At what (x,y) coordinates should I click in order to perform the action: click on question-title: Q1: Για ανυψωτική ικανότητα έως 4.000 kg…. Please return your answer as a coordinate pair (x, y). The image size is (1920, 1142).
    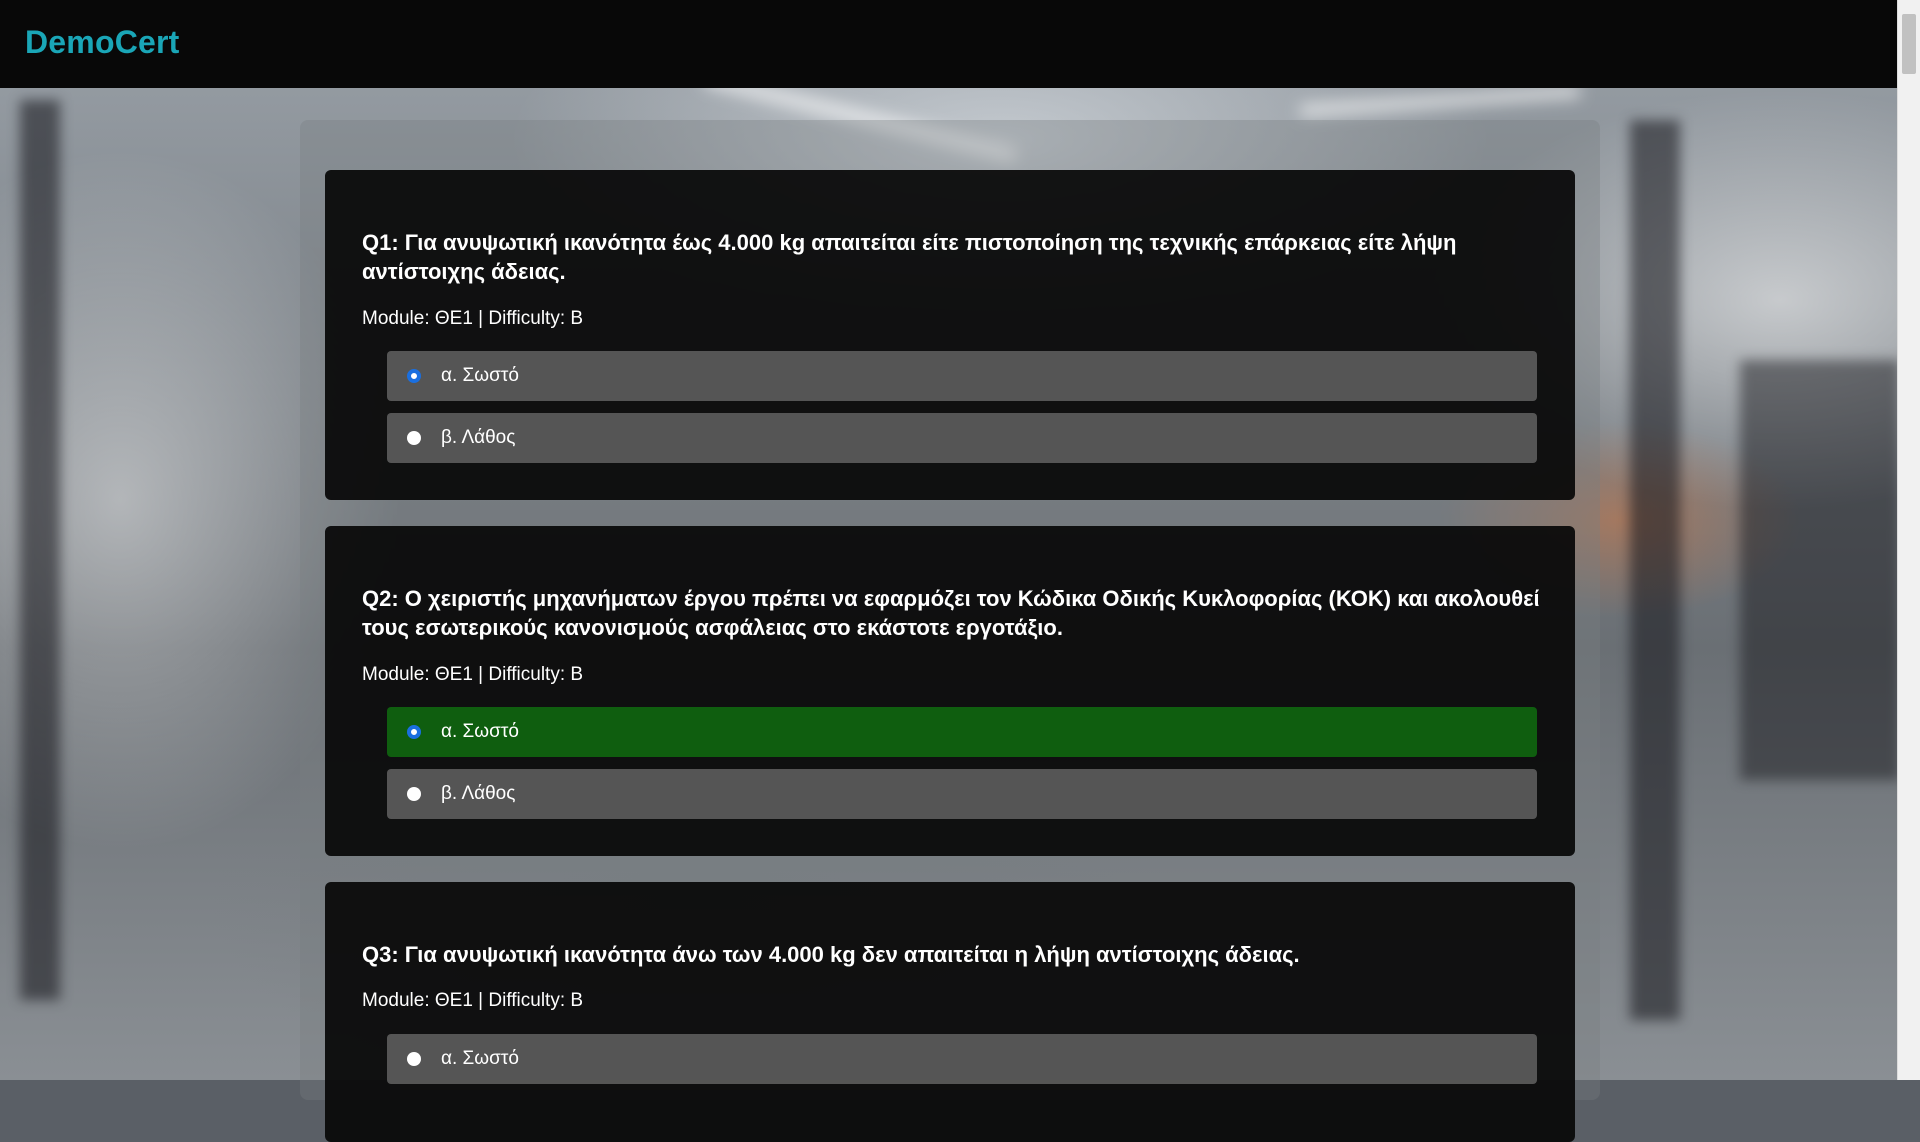
    Looking at the image, I should click on (909, 257).